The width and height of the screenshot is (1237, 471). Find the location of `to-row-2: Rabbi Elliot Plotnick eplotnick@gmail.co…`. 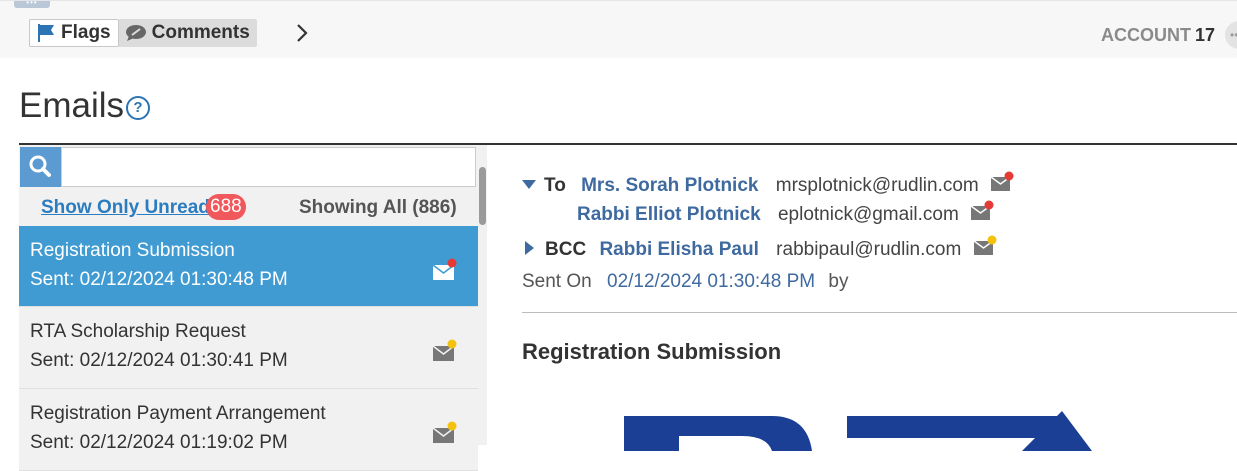

to-row-2: Rabbi Elliot Plotnick eplotnick@gmail.co… is located at coordinates (785, 213).